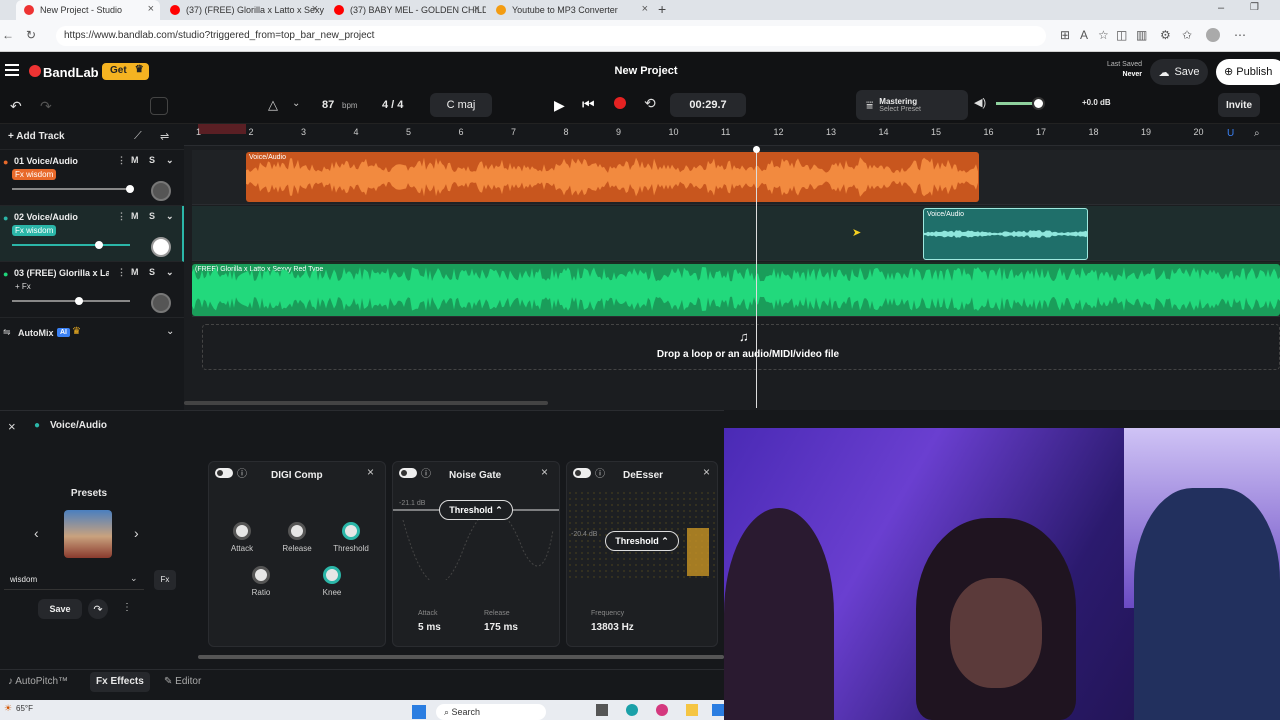 Image resolution: width=1280 pixels, height=720 pixels. I want to click on preset-thumbnail, so click(88, 534).